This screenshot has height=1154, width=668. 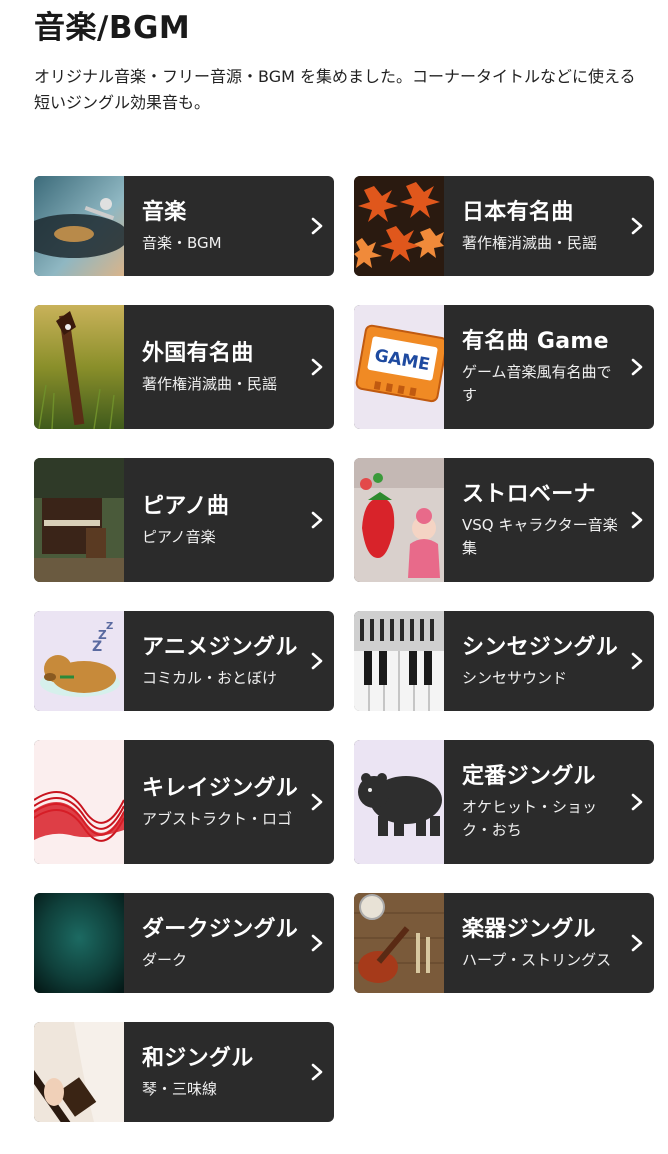 I want to click on black-bear-thumbnail, so click(x=399, y=802).